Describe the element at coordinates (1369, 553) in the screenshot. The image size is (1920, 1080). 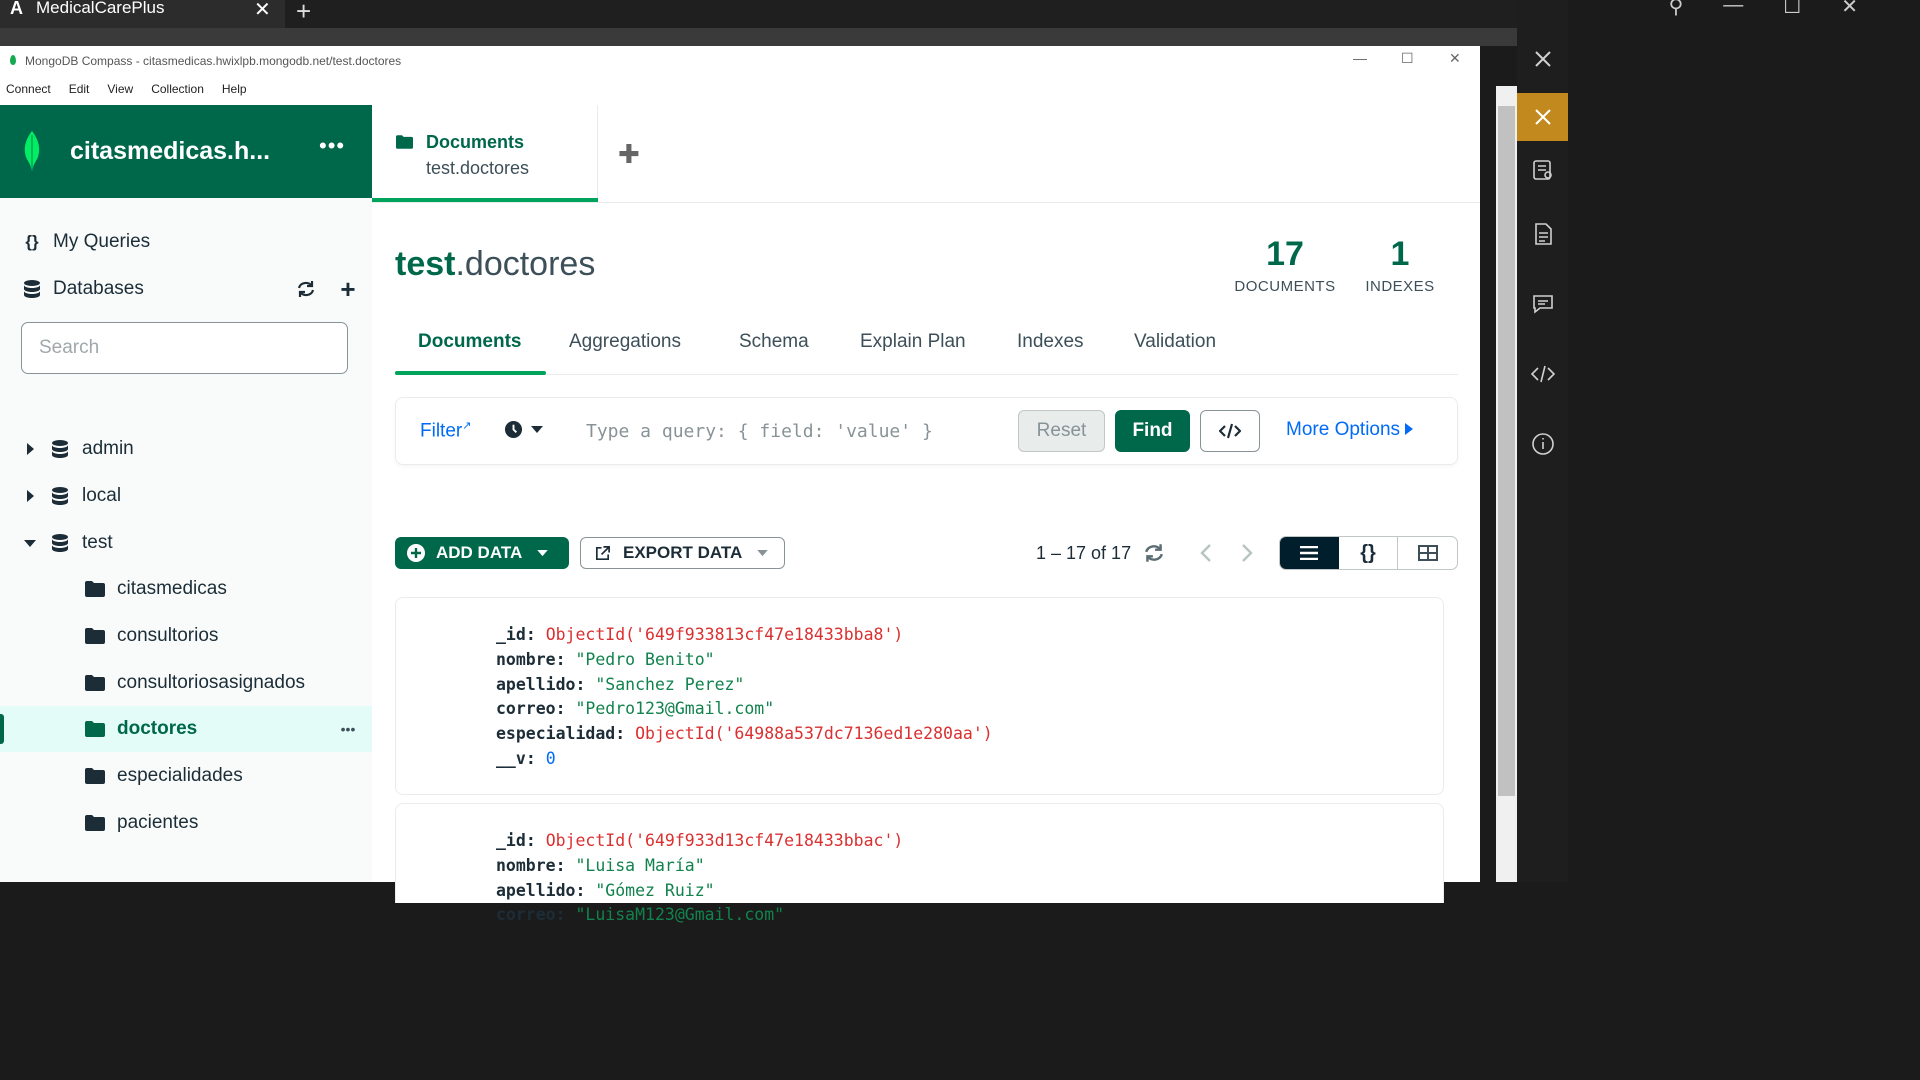
I see `json-view-button: {}` at that location.